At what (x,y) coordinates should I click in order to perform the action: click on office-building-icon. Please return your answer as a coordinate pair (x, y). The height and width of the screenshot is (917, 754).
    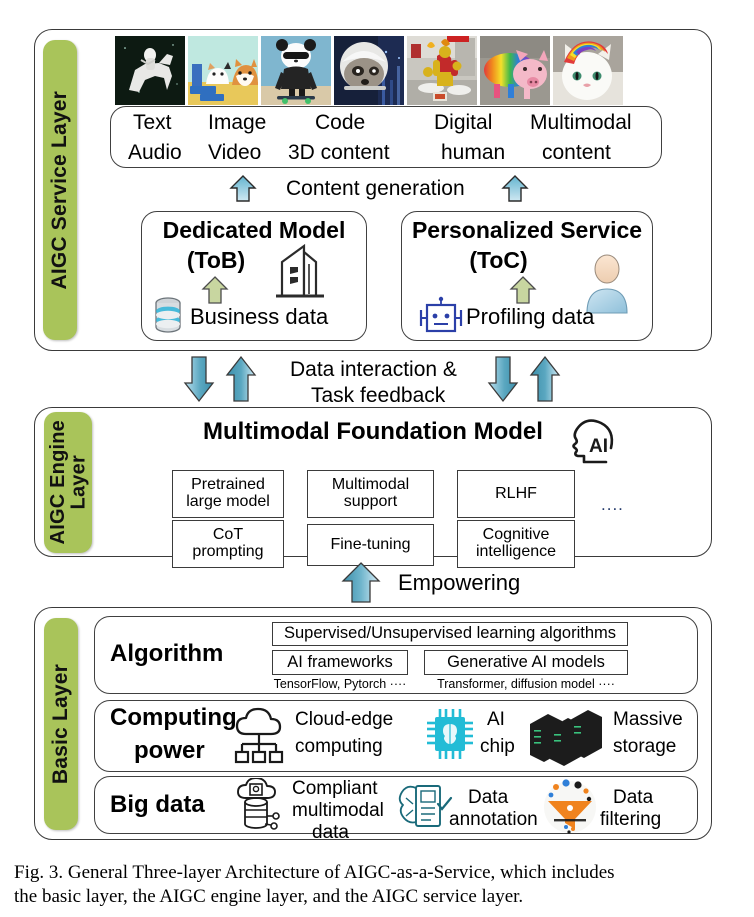
    Looking at the image, I should click on (299, 273).